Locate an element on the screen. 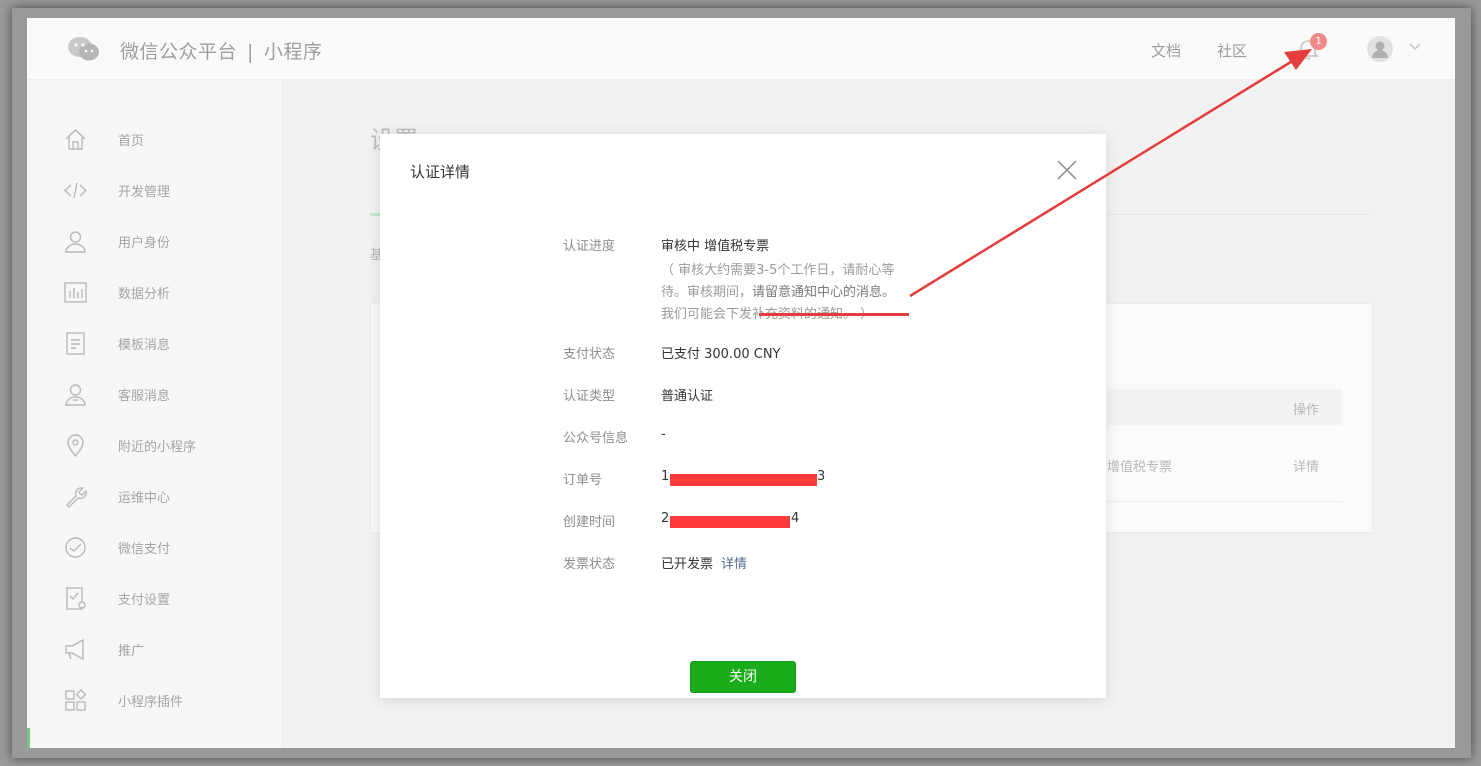 This screenshot has height=766, width=1481. progress-note-line2: 待。审核期间，请留意通知中心的消息。 is located at coordinates (788, 293).